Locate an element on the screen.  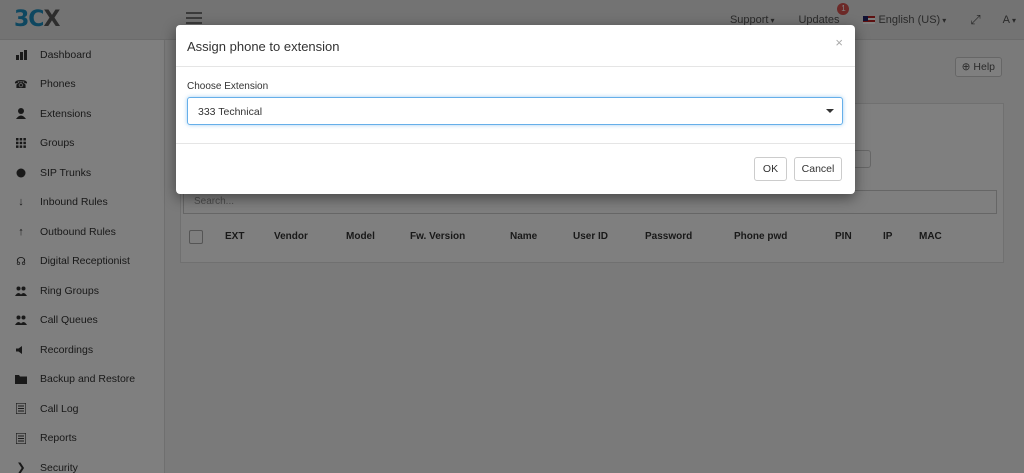
extension-select: 333 Technical is located at coordinates (515, 111).